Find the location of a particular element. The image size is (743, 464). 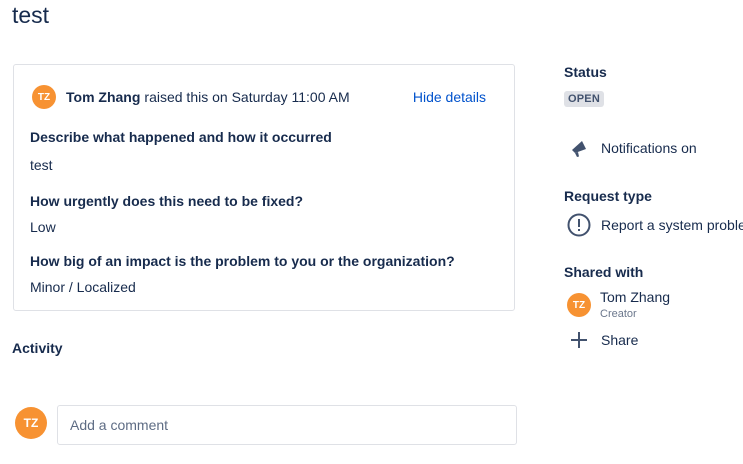

page-title: test is located at coordinates (31, 15).